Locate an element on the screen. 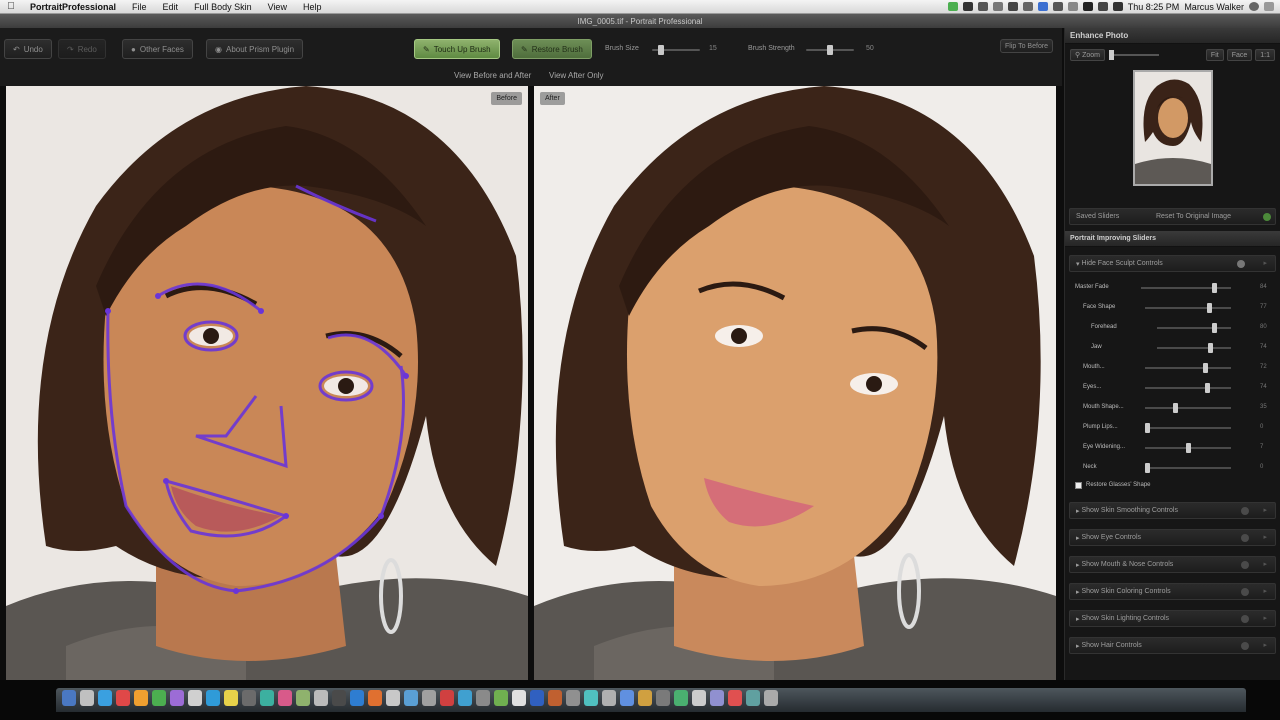 The width and height of the screenshot is (1280, 720). view-after-only-tab: View After Only is located at coordinates (576, 75).